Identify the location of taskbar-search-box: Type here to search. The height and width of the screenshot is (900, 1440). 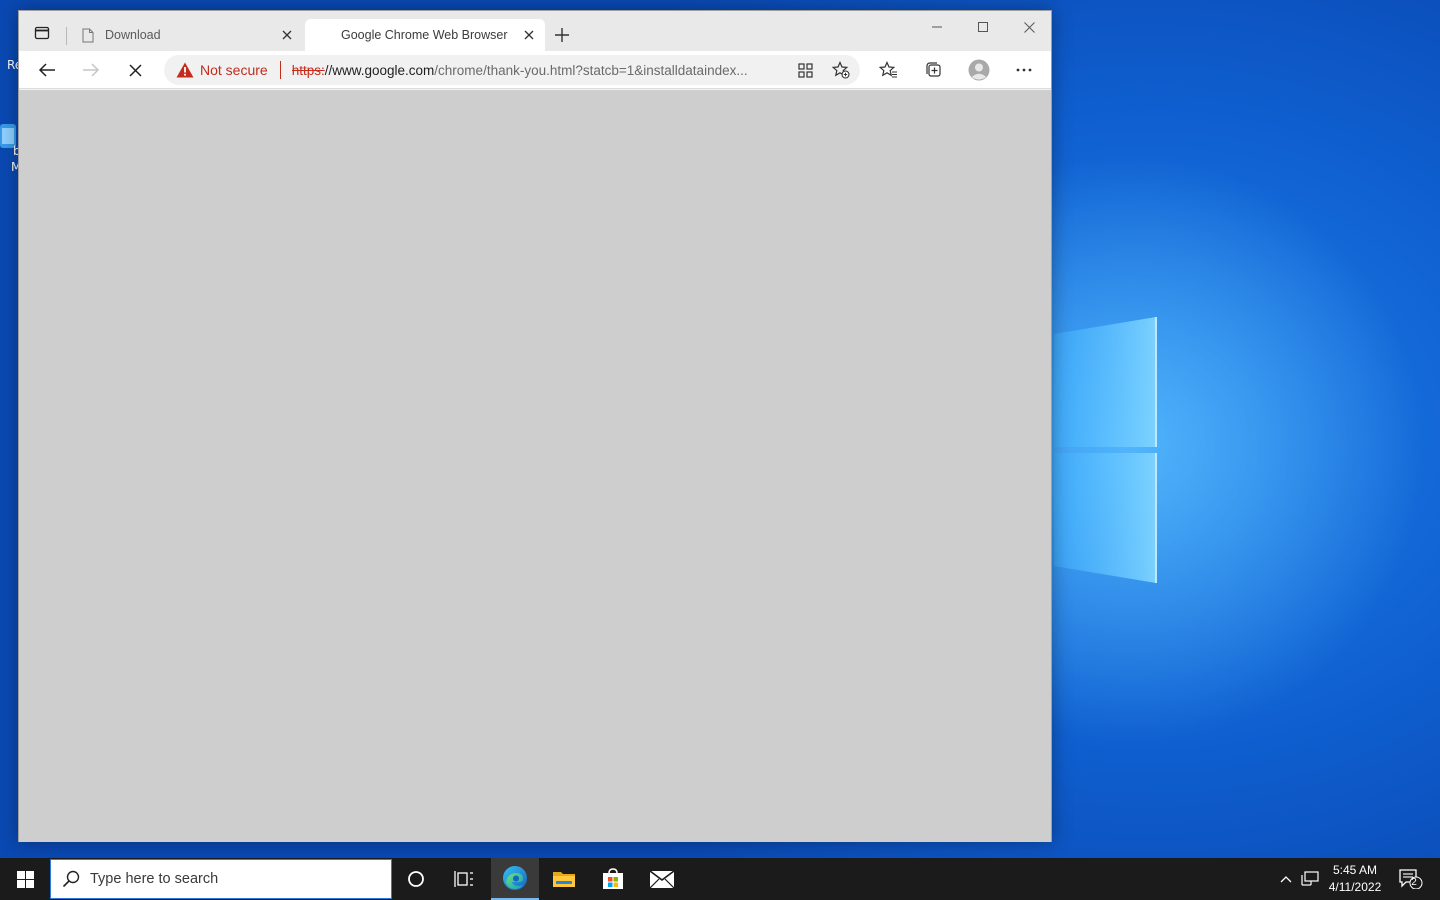
(221, 879).